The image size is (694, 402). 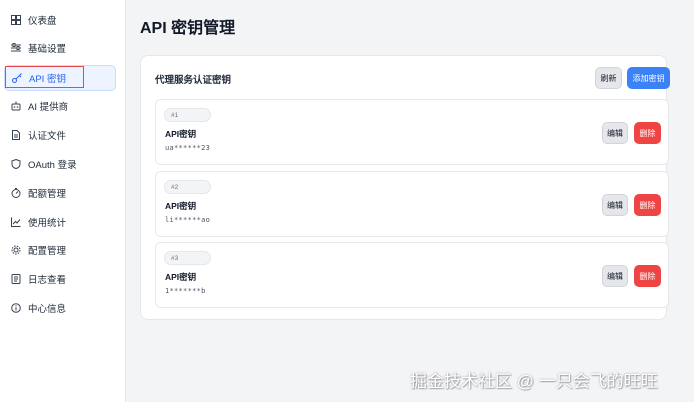 I want to click on refresh-button: 刷新, so click(x=608, y=78).